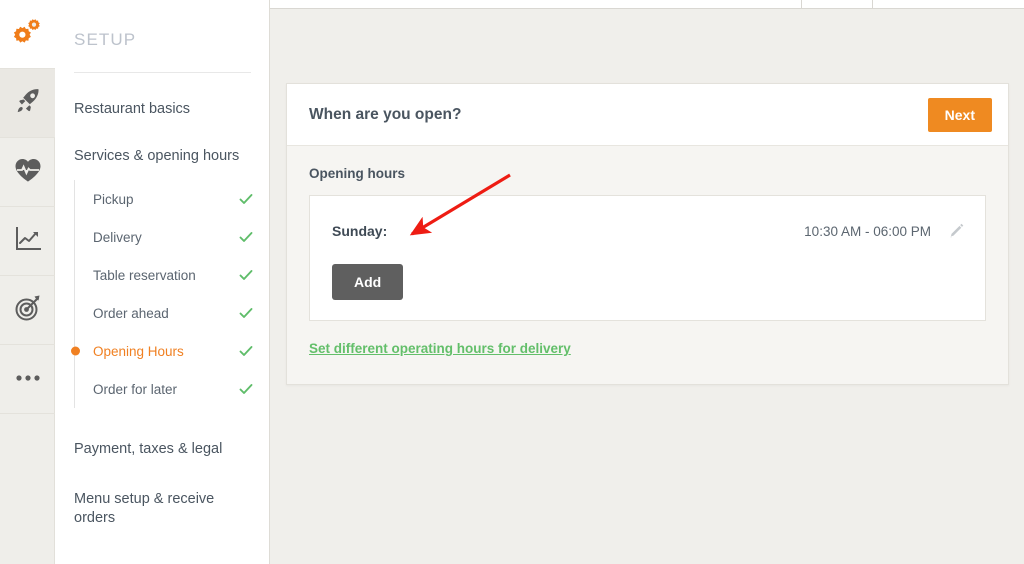  I want to click on sidebar-item-table-reservation: Table reservation, so click(172, 275).